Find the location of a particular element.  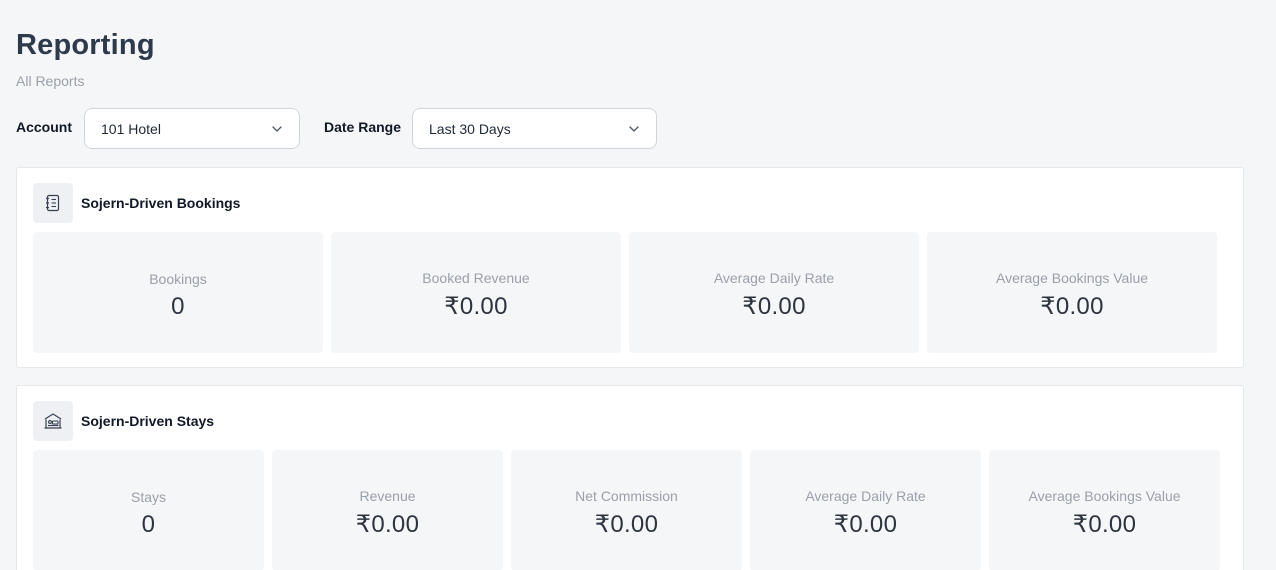

date-range-select: Last 30 Days is located at coordinates (534, 128).